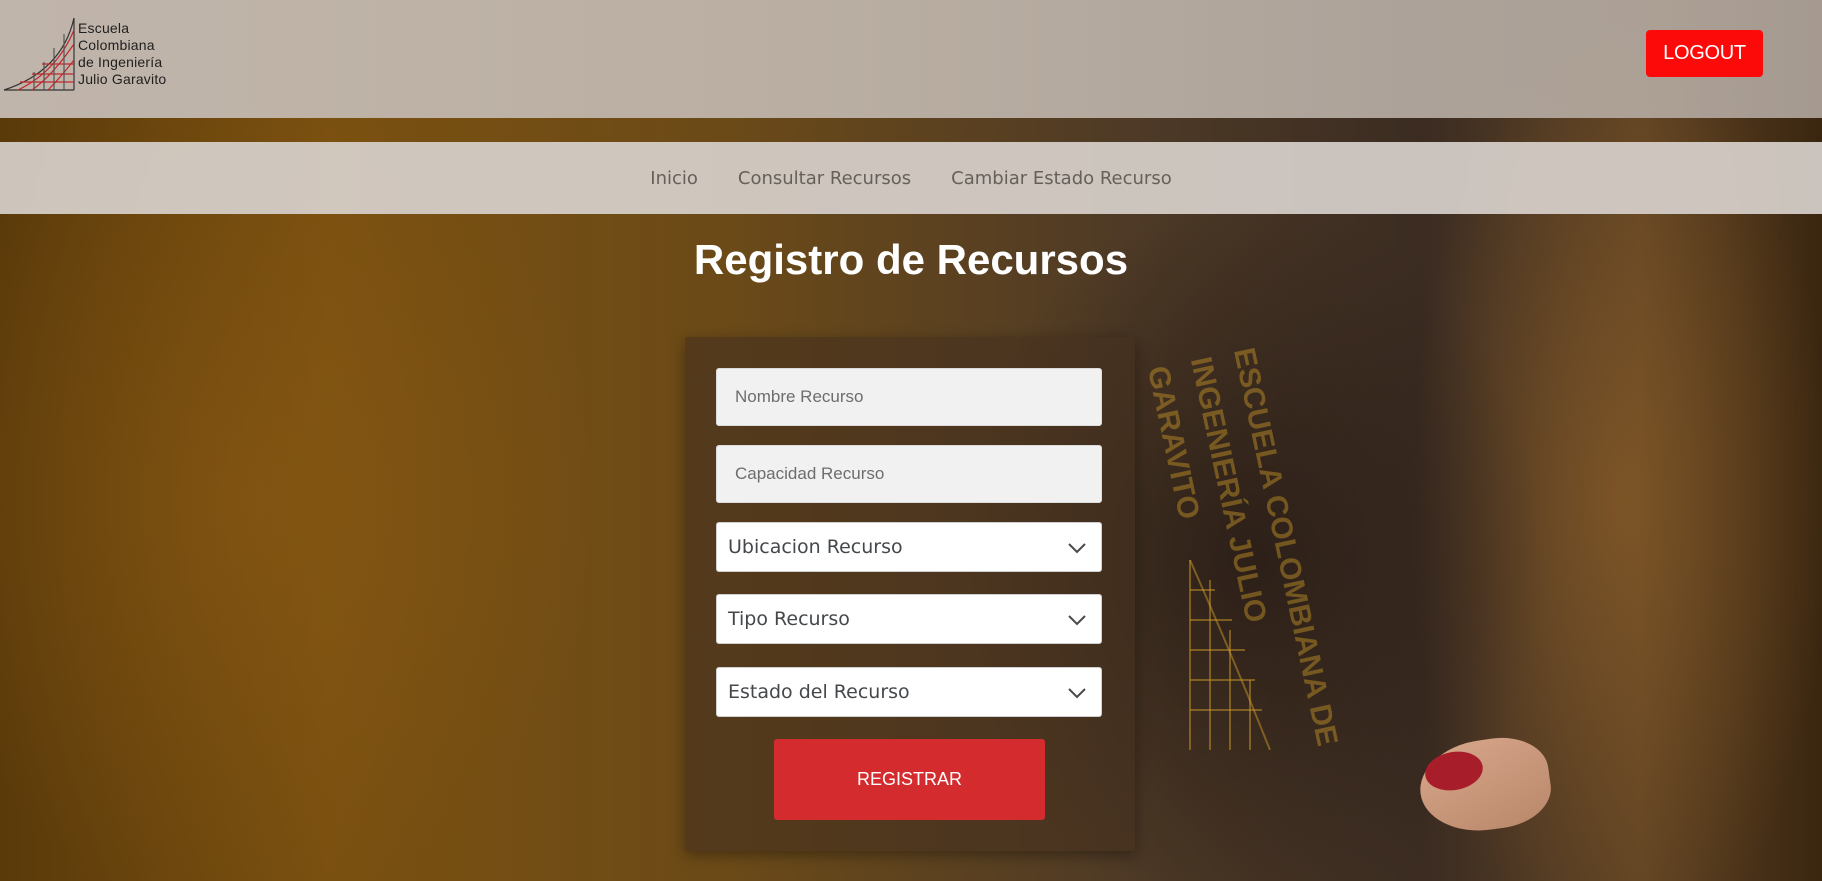 The image size is (1822, 881). I want to click on register-button: REGISTRAR, so click(909, 779).